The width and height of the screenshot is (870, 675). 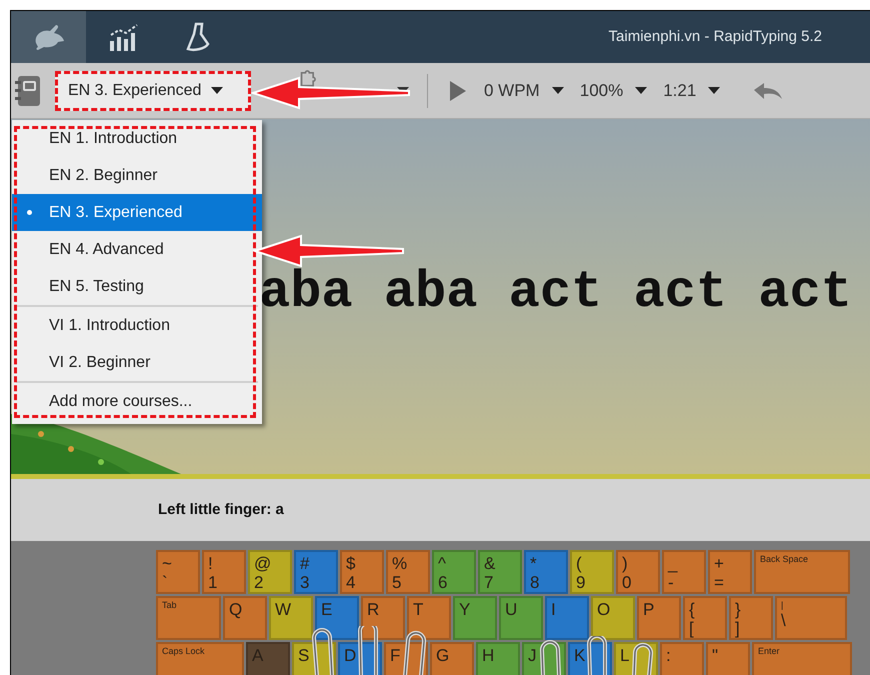 What do you see at coordinates (137, 362) in the screenshot?
I see `menu-item: VI 2. Beginner` at bounding box center [137, 362].